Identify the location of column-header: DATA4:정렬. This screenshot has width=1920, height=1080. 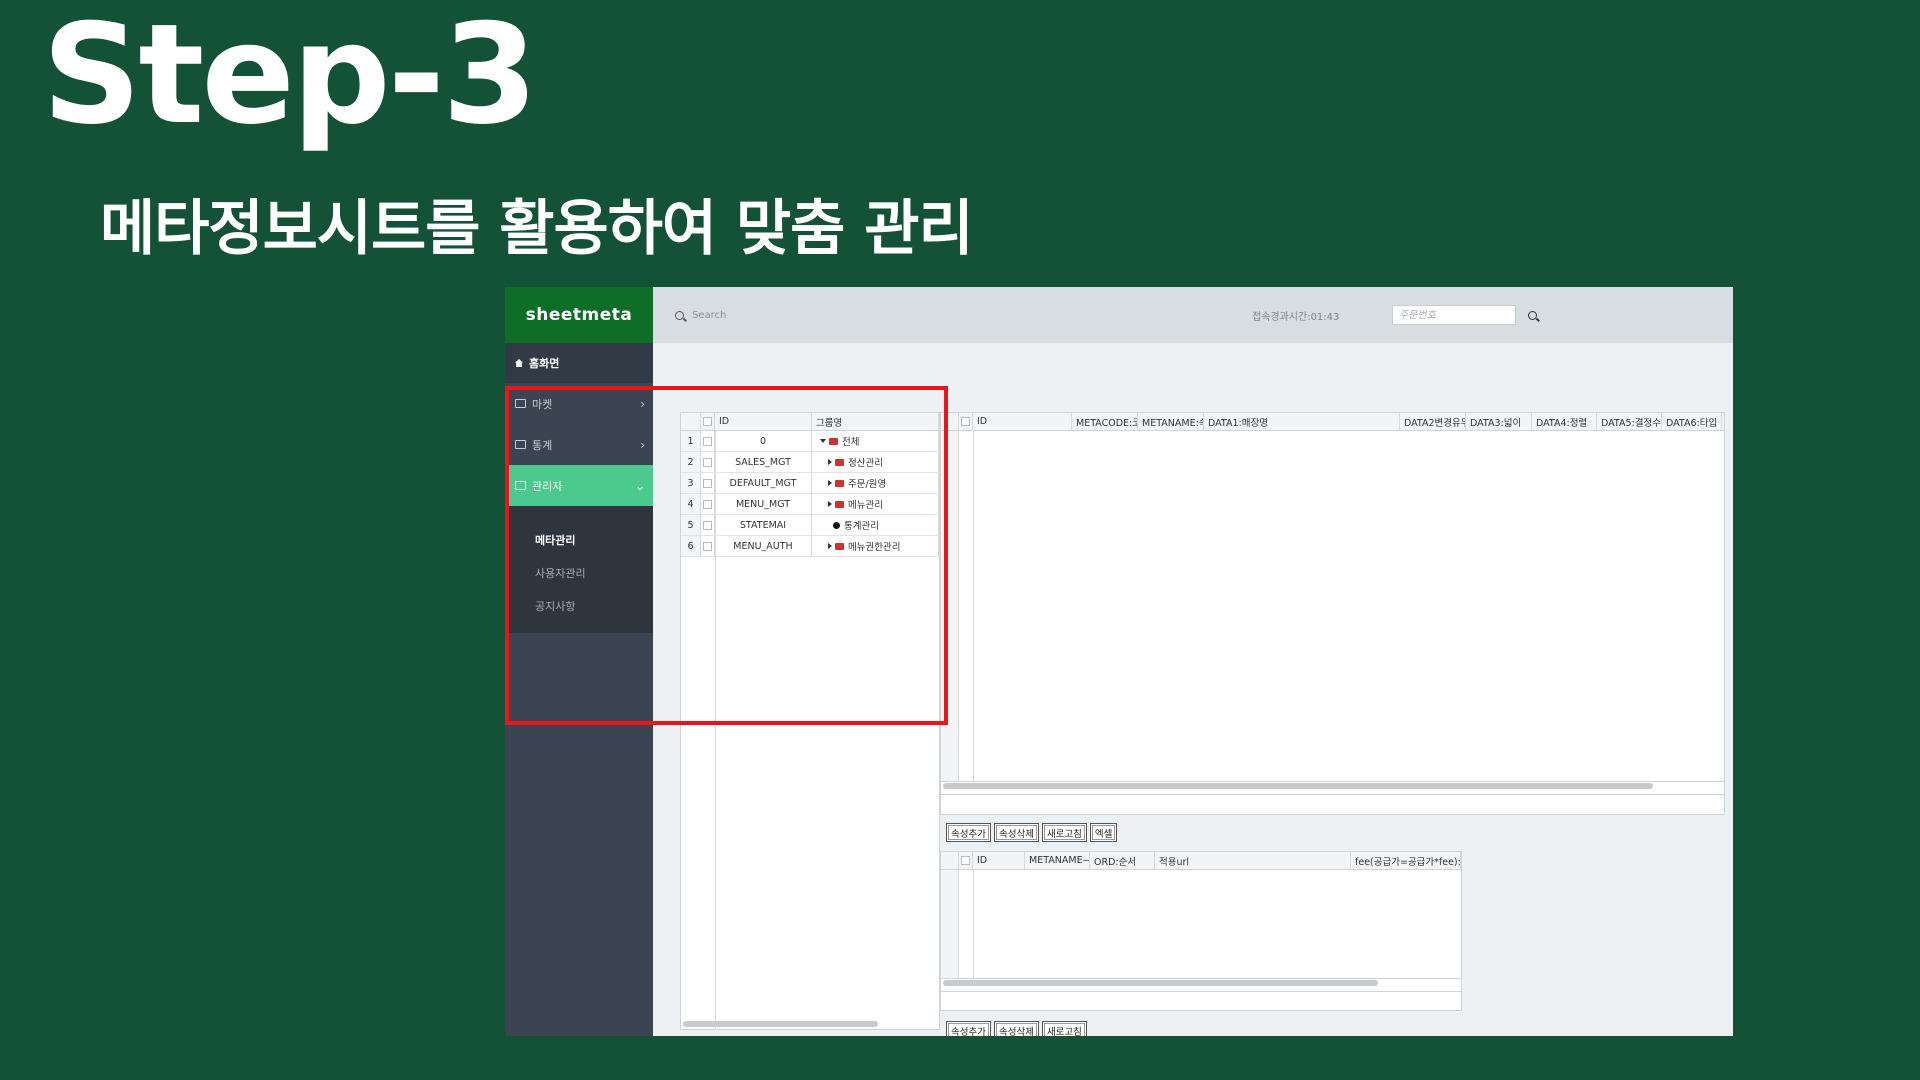
(1564, 421).